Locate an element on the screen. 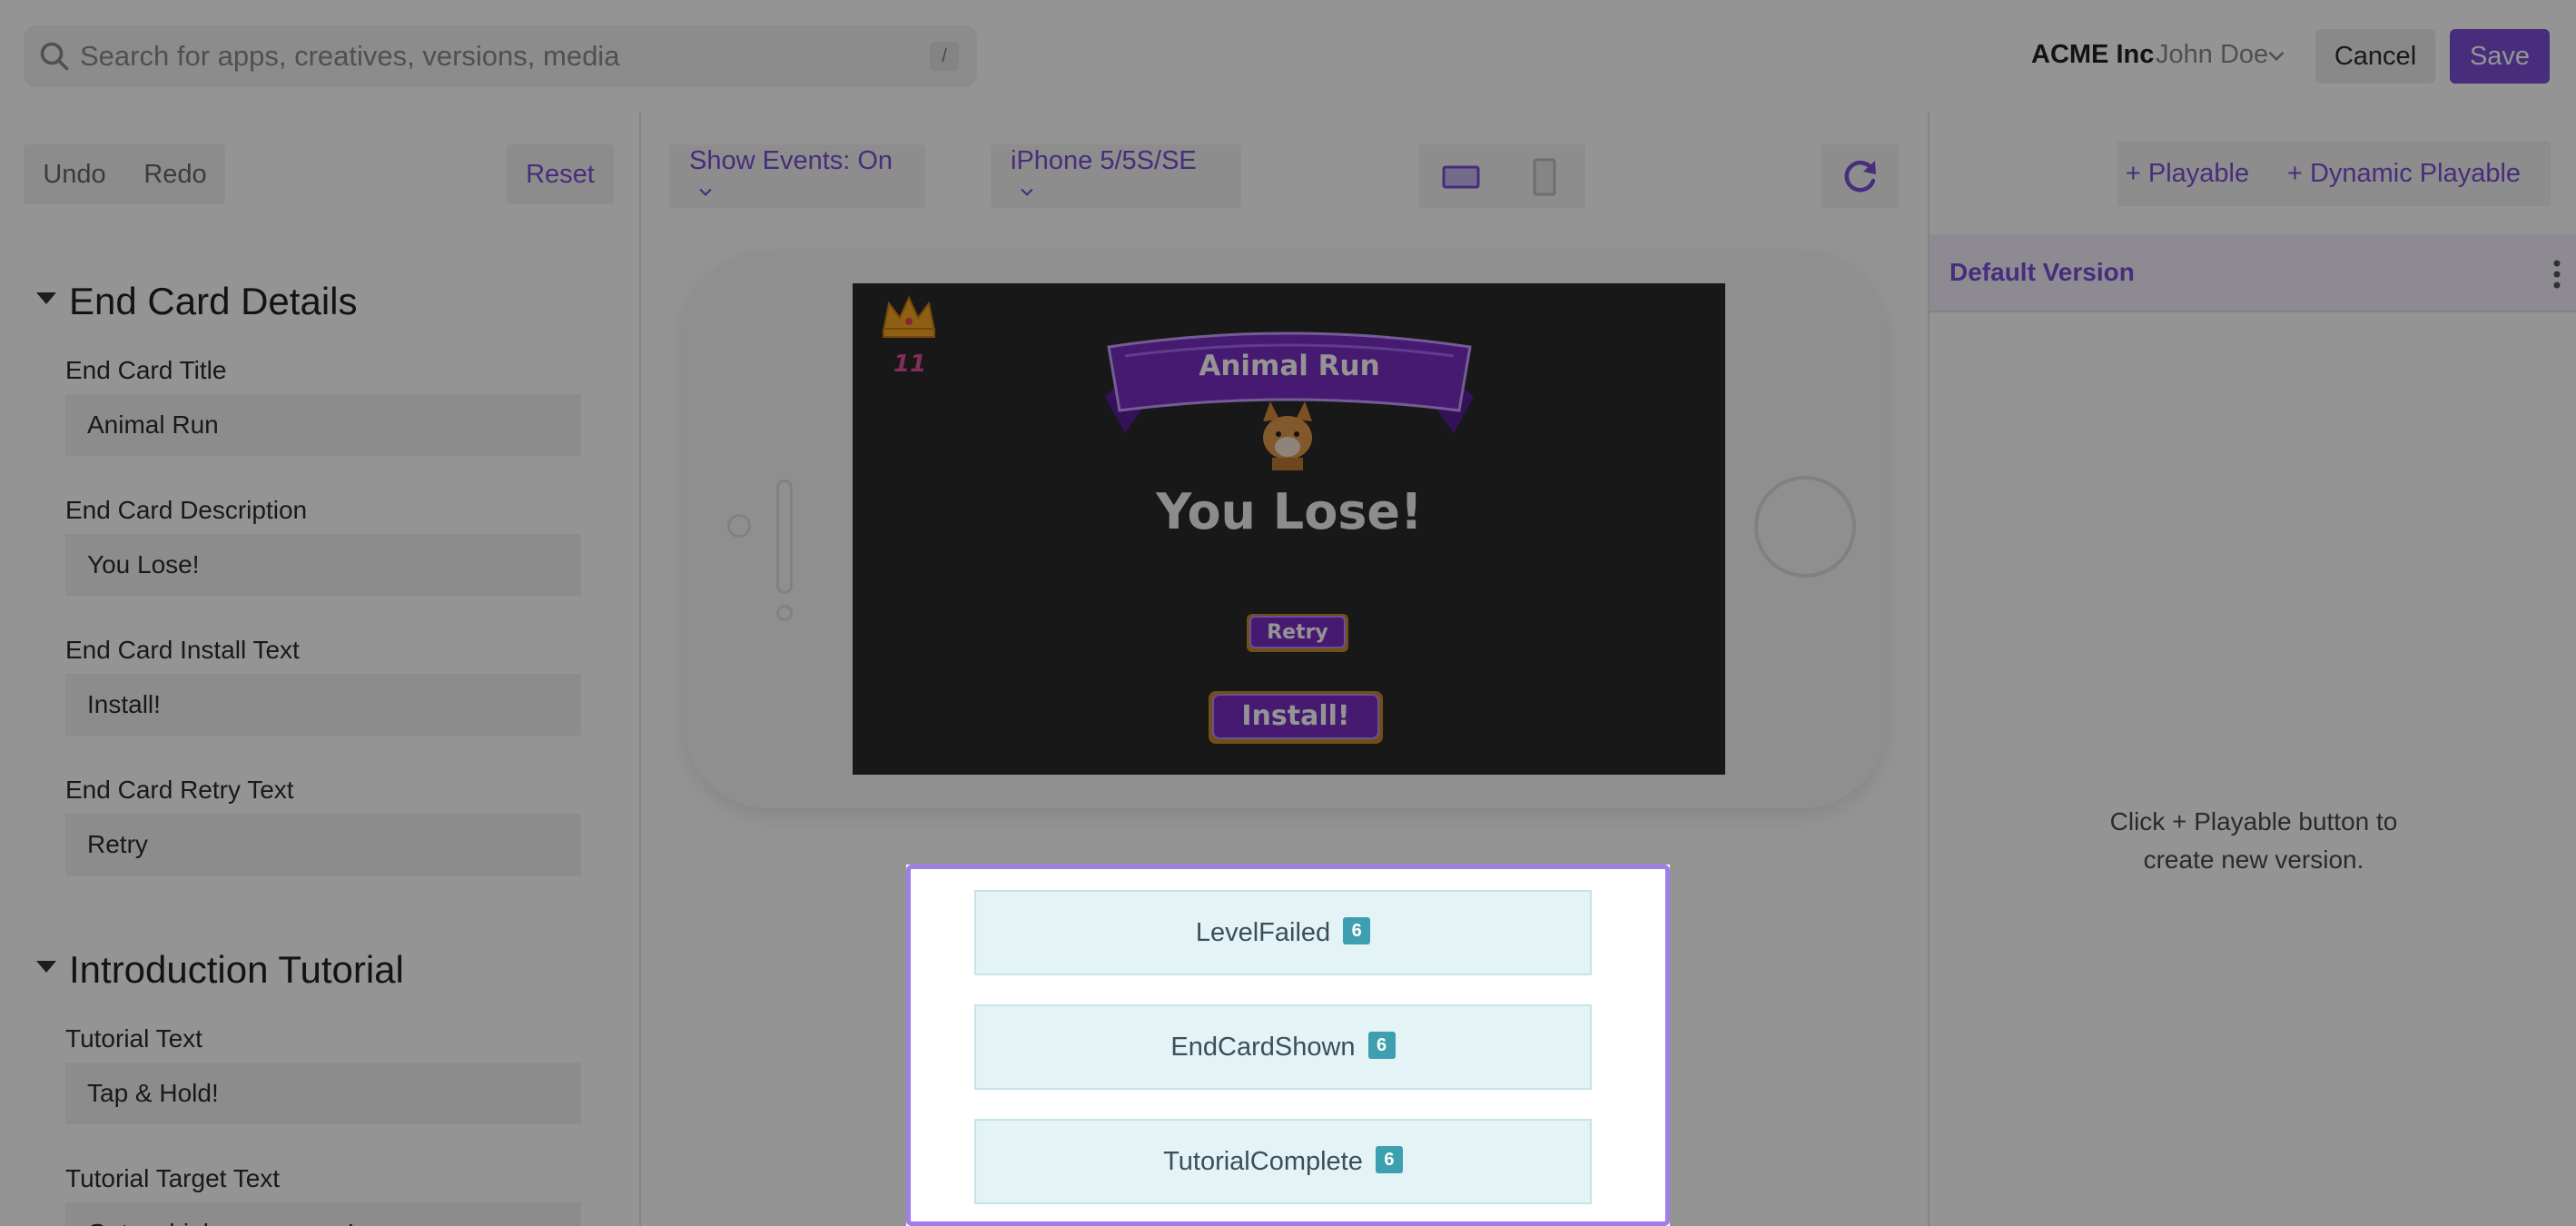  empty-message-line: create new version. is located at coordinates (2253, 859).